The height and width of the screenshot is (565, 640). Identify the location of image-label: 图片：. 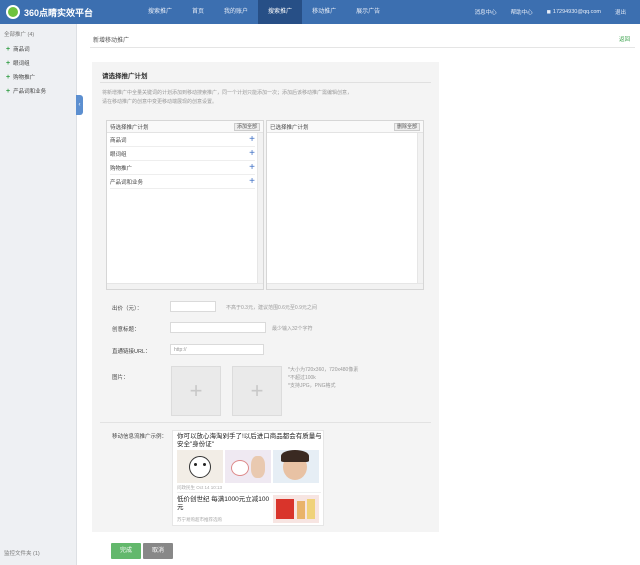
(120, 378).